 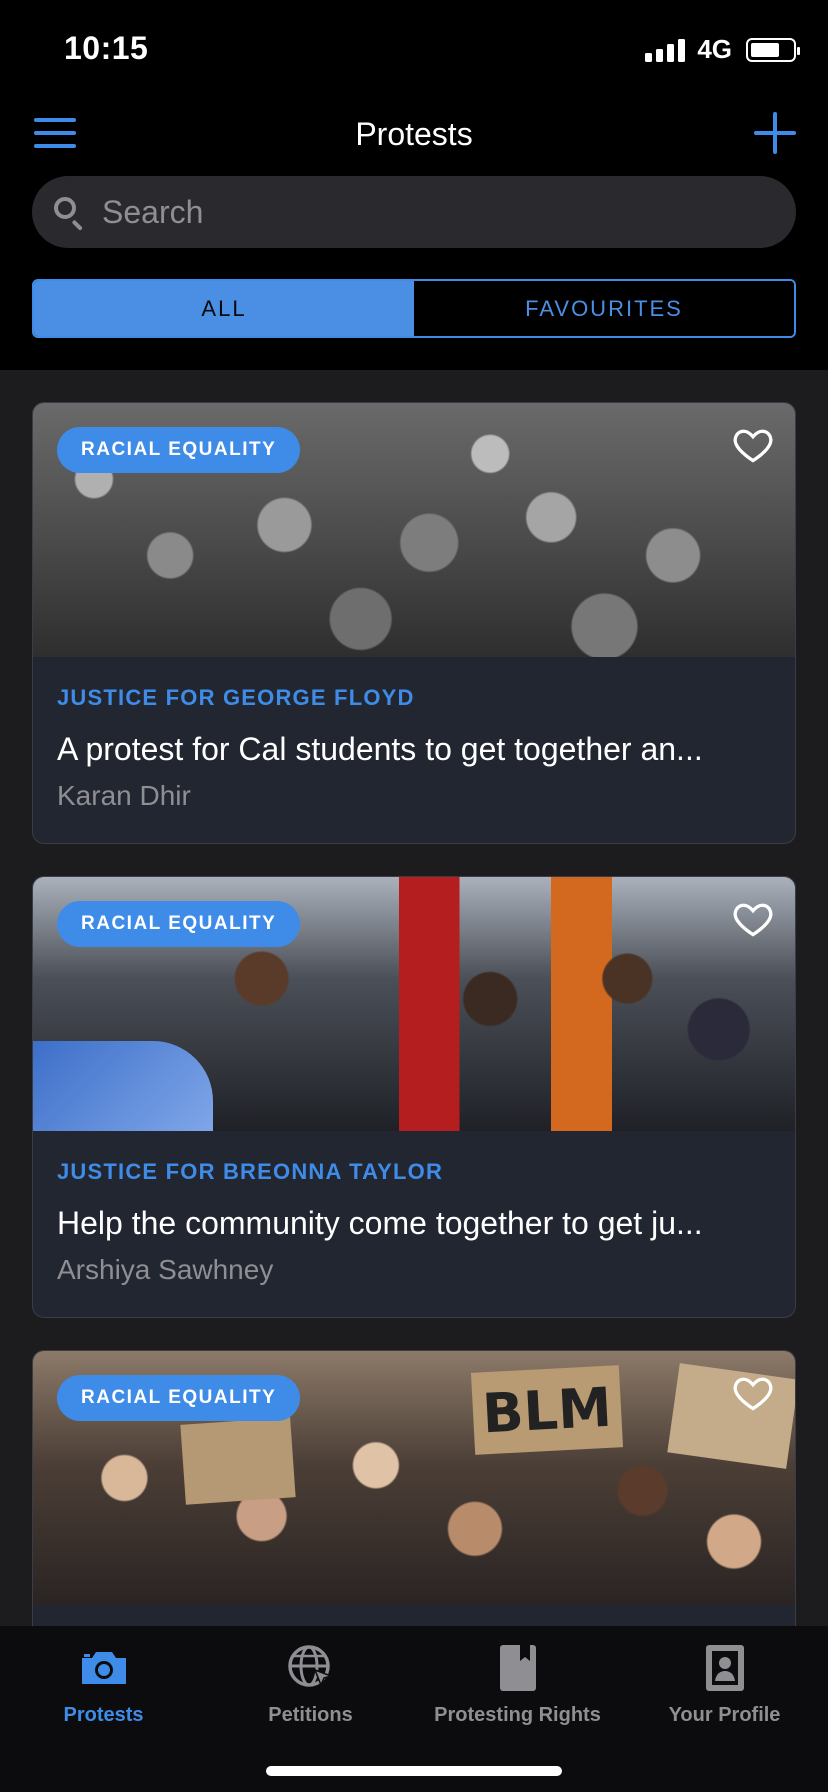 I want to click on tab-petitions: Petitions, so click(x=310, y=1684).